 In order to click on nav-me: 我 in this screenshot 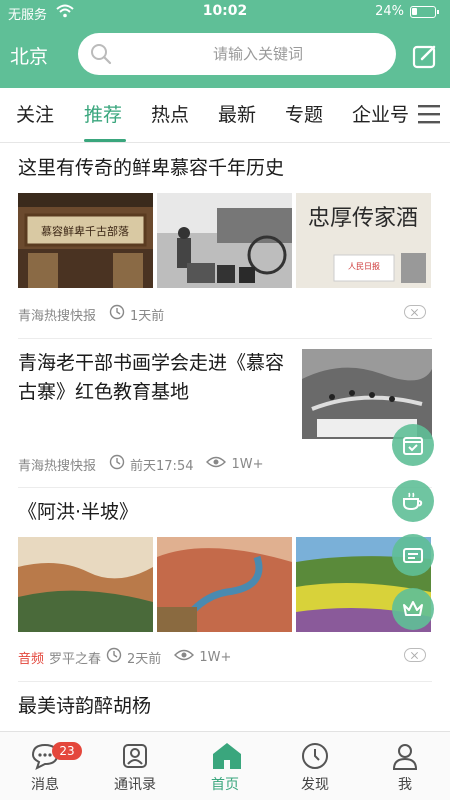, I will do `click(405, 766)`.